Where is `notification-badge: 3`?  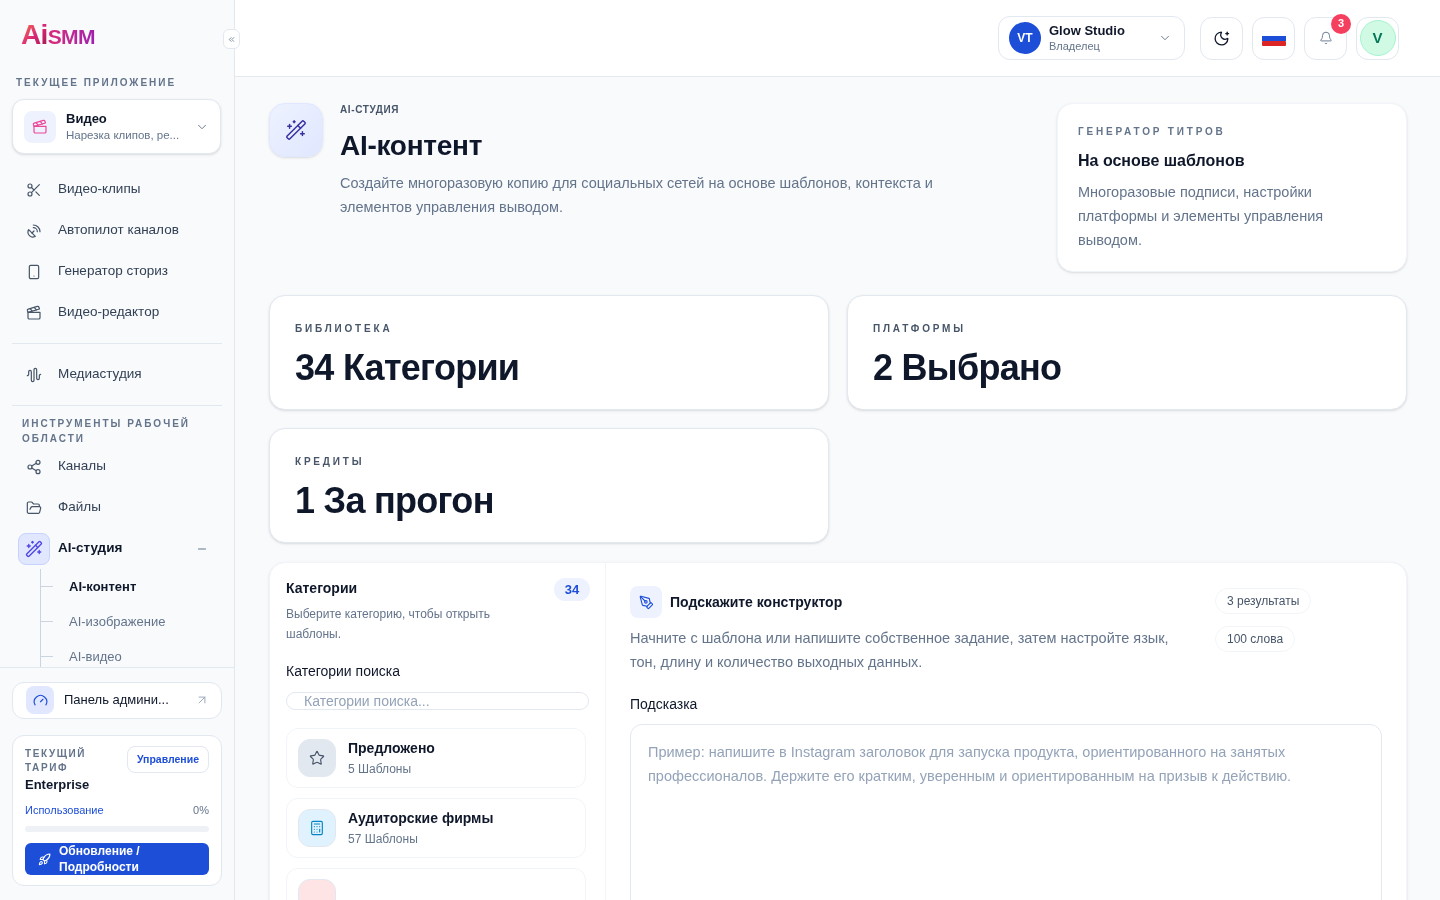
notification-badge: 3 is located at coordinates (1341, 23).